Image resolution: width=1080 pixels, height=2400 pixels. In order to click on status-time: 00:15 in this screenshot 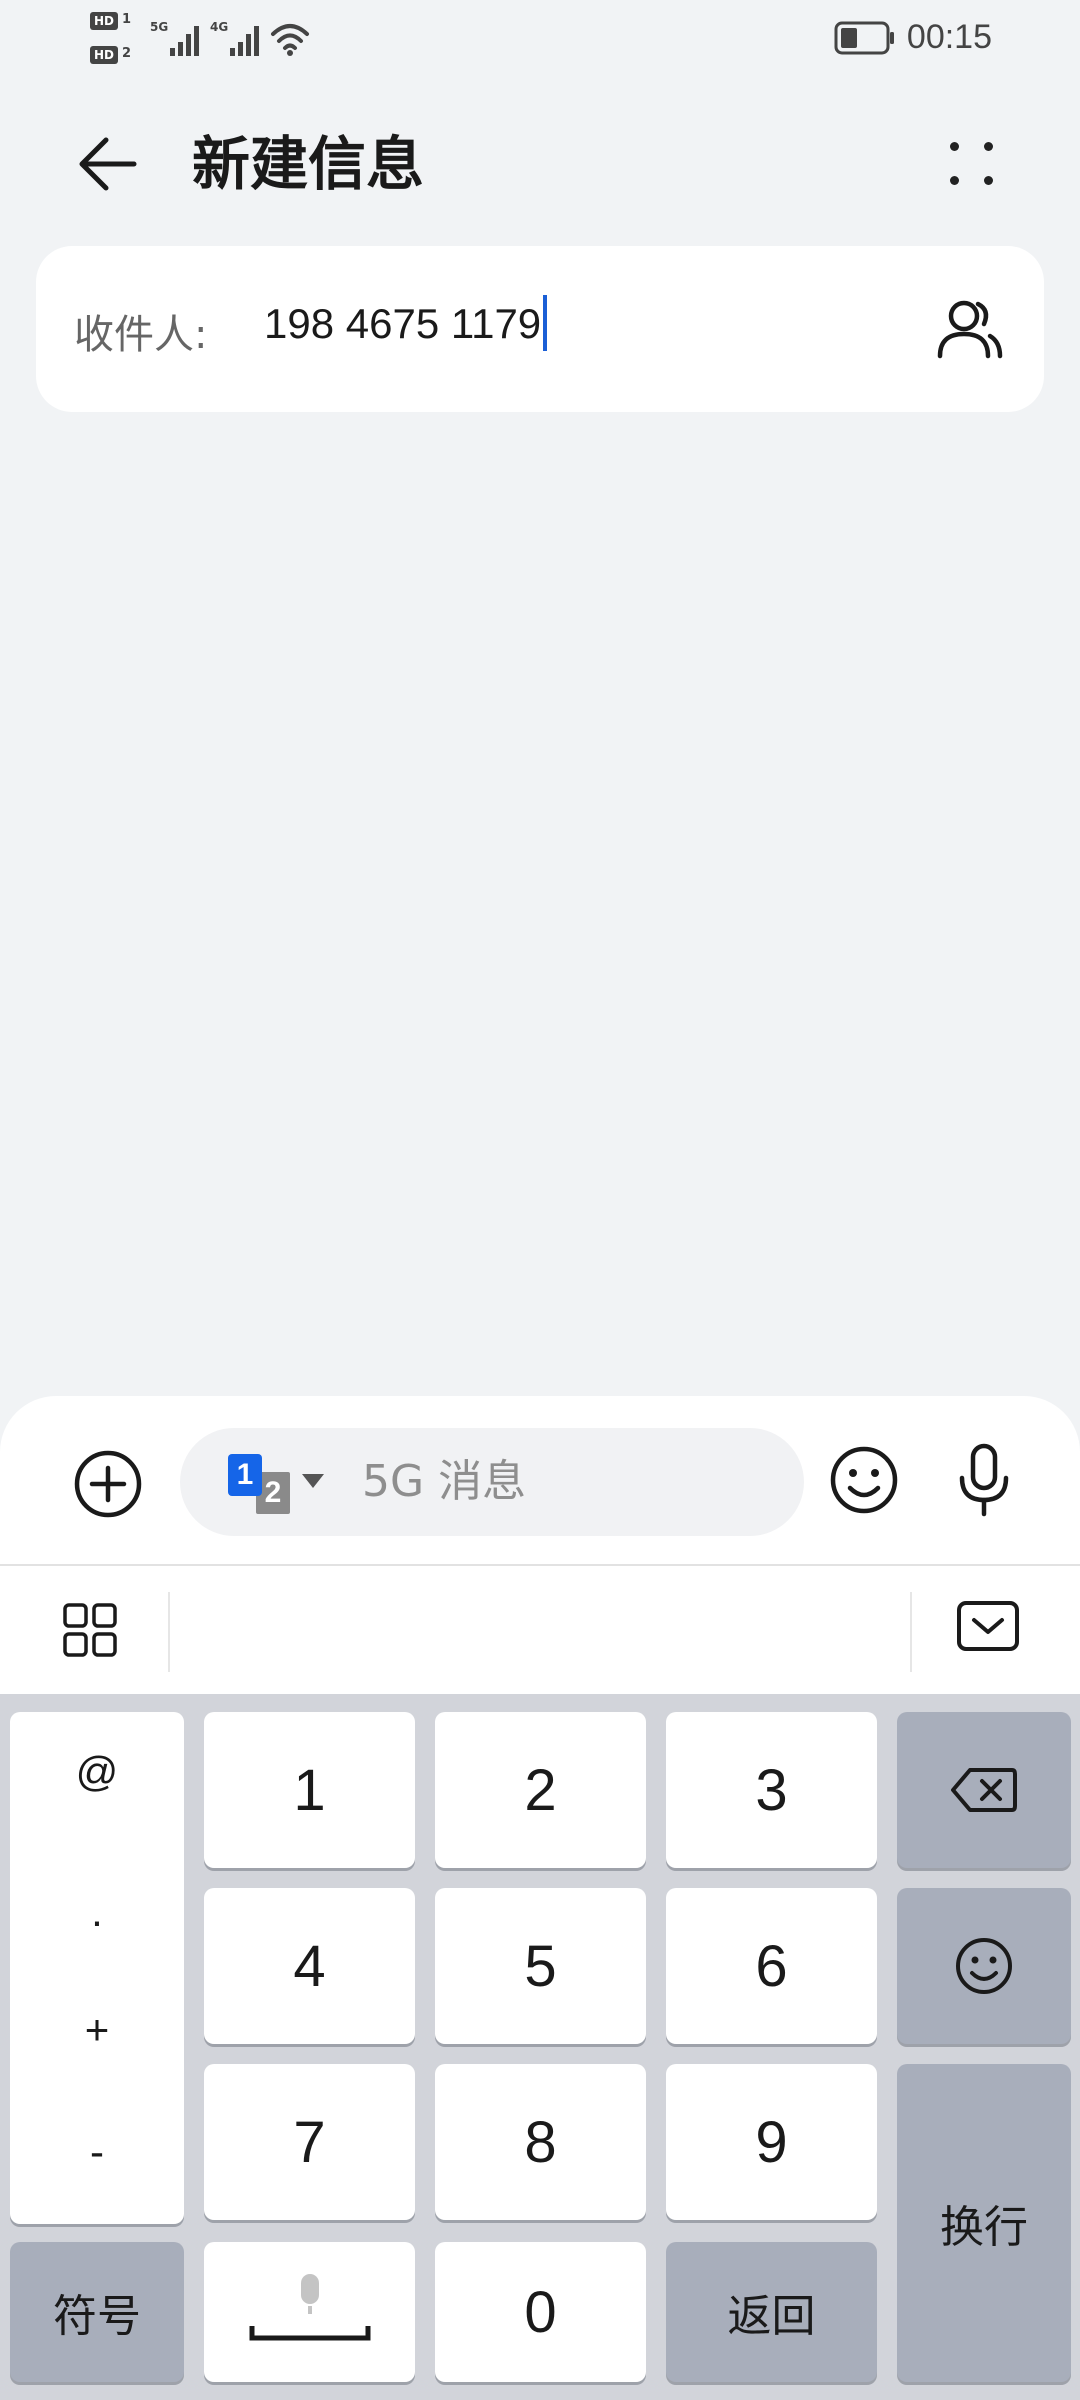, I will do `click(949, 37)`.